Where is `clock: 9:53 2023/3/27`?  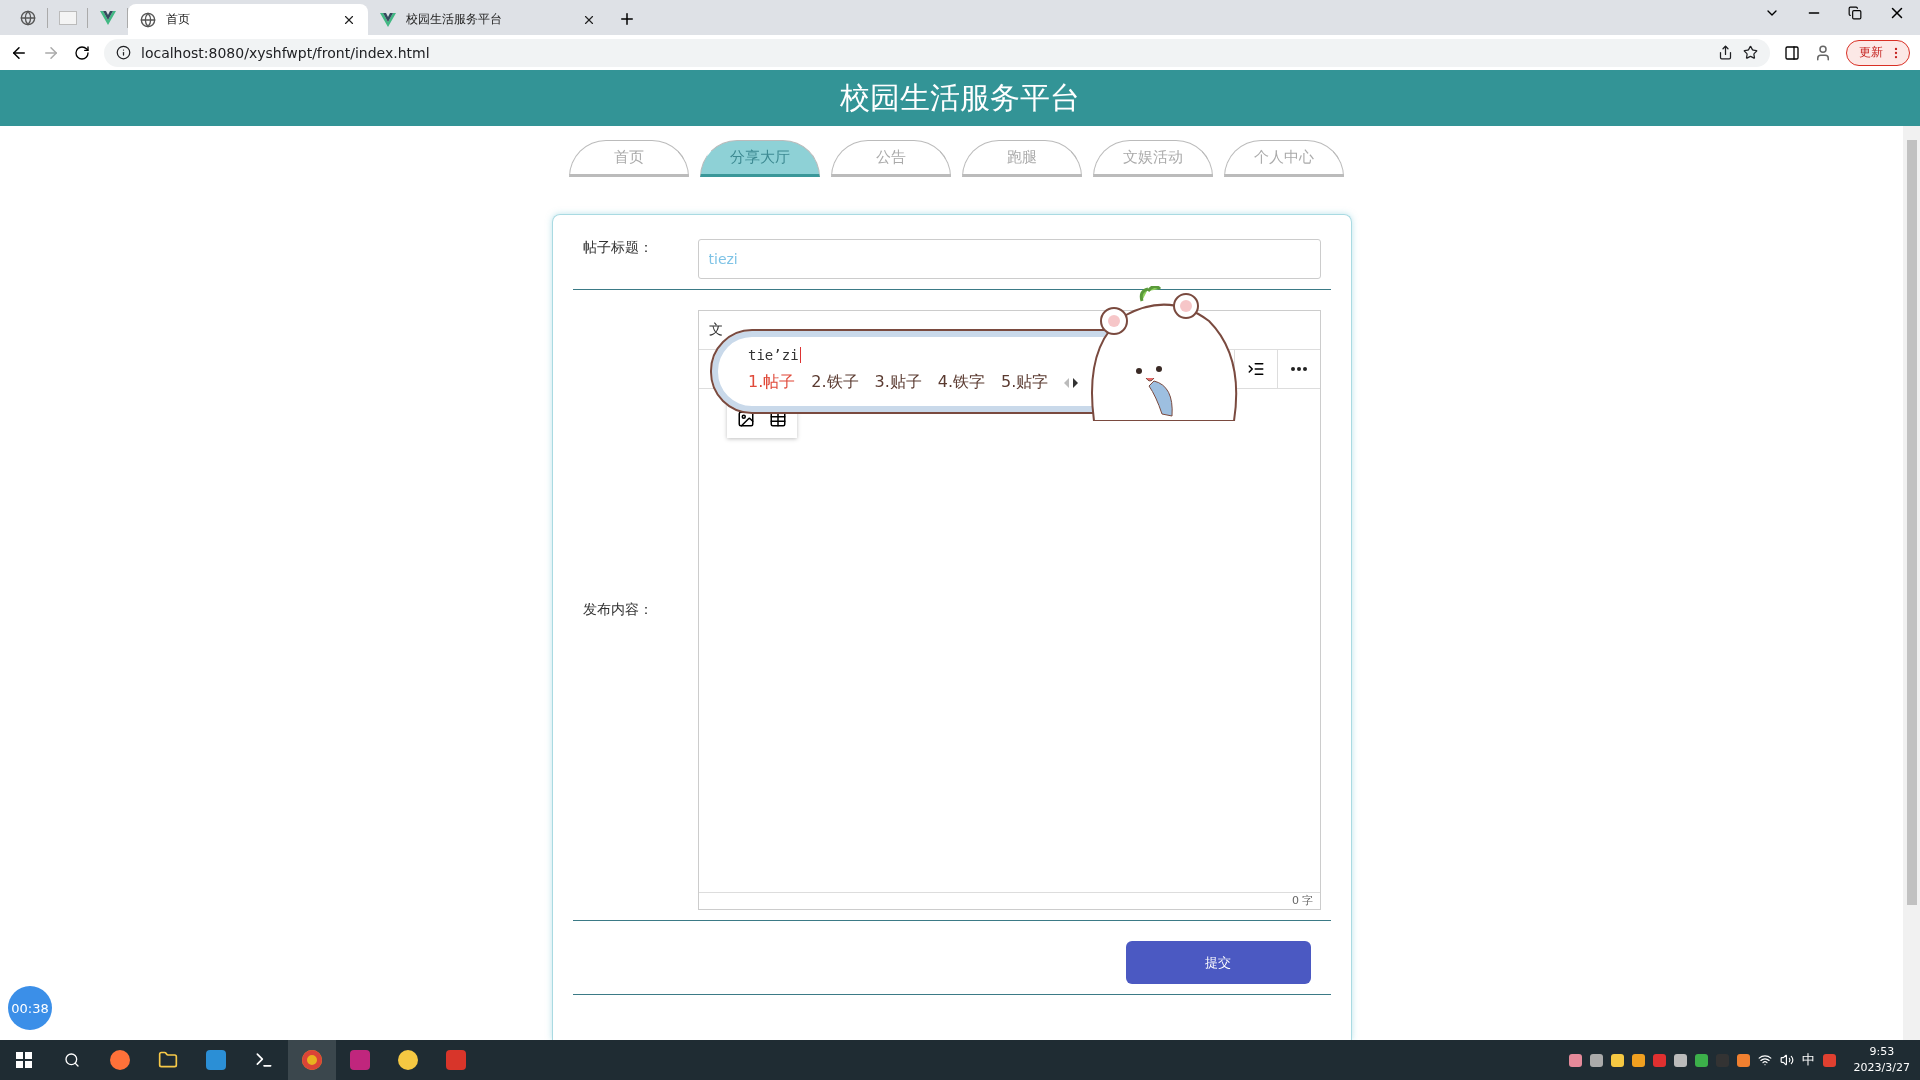
clock: 9:53 2023/3/27 is located at coordinates (1881, 1060).